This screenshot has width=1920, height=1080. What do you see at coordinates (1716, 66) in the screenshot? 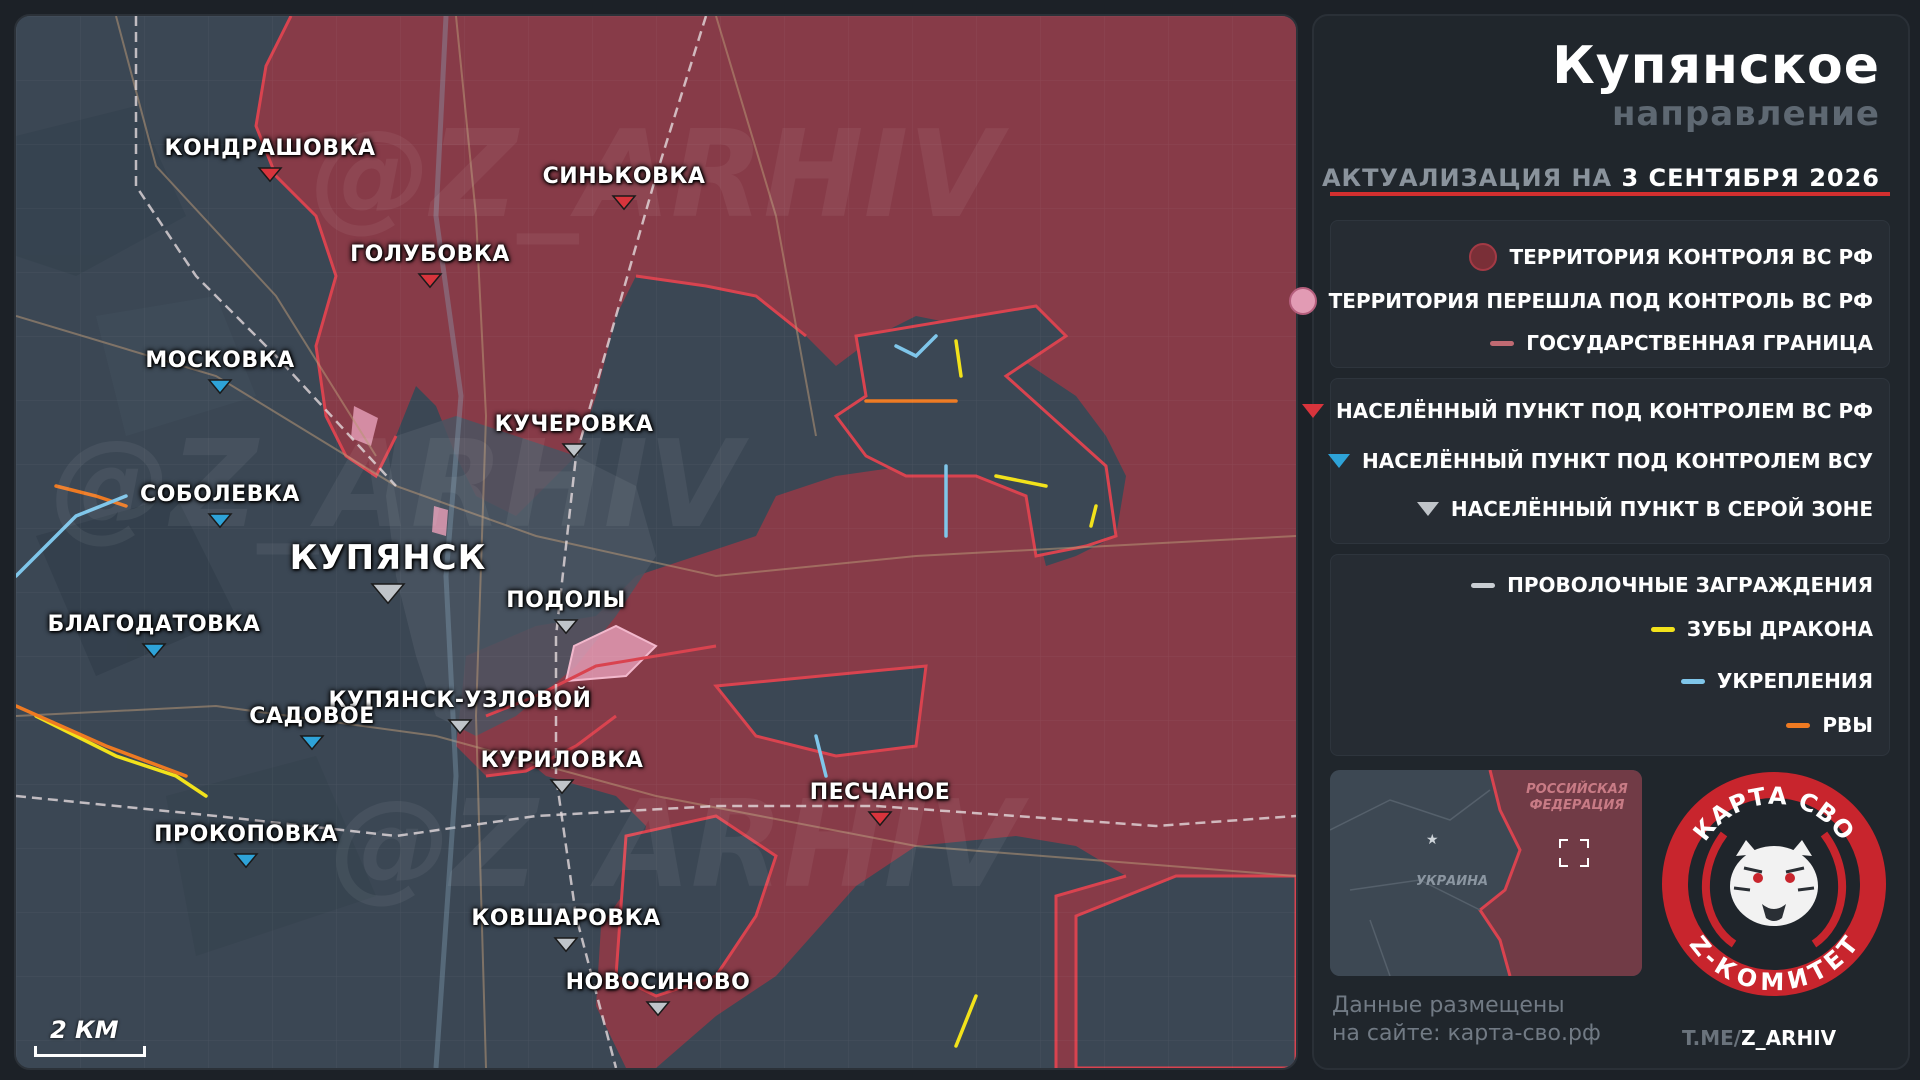
I see `page-title: Купянское` at bounding box center [1716, 66].